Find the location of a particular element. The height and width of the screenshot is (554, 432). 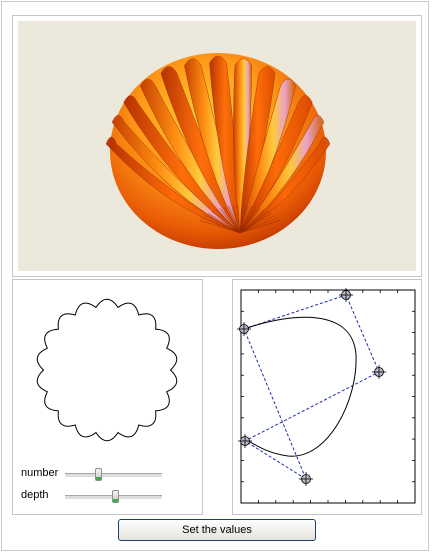

depth-slider-thumb is located at coordinates (115, 496).